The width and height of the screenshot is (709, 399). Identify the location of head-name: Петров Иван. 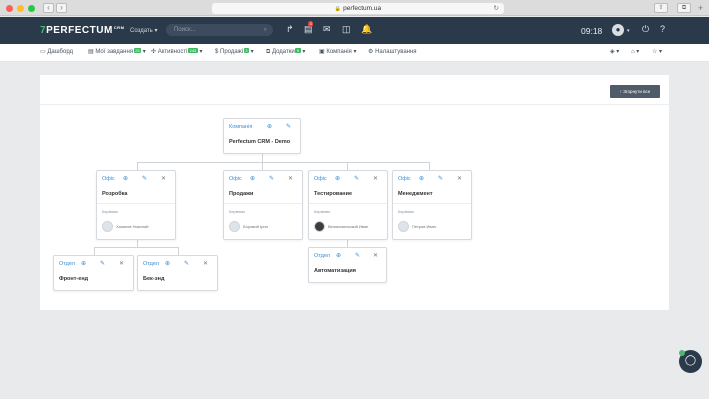
(424, 226).